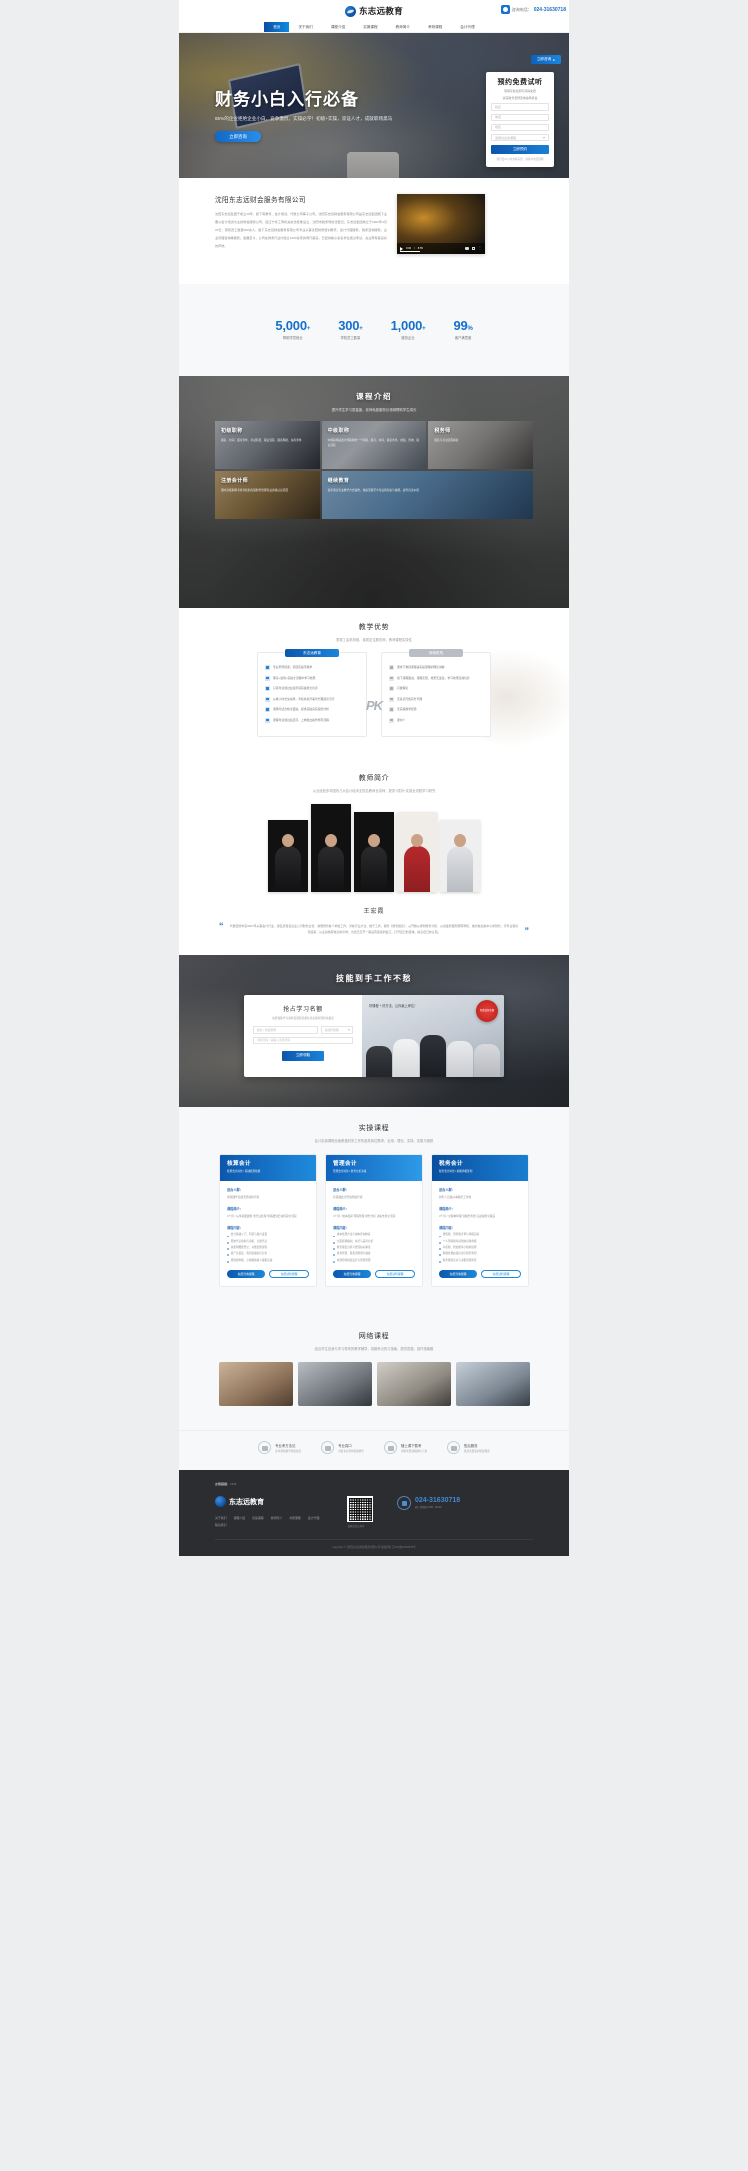 Image resolution: width=748 pixels, height=2171 pixels. I want to click on outline-item: 增值税、所得税计算与申报实操, so click(480, 1235).